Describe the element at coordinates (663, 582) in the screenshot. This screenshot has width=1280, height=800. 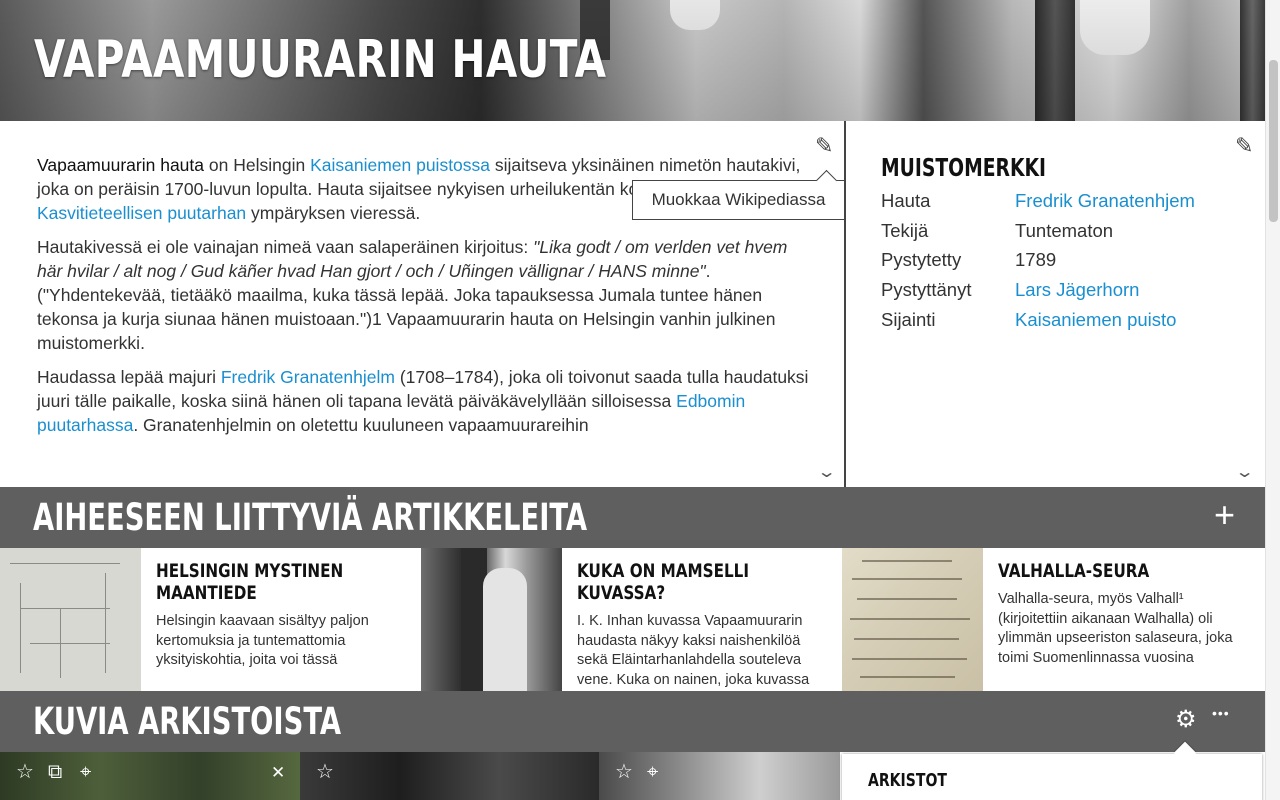
I see `card-title: KUKA ON MAMSELLI KUVASSA?` at that location.